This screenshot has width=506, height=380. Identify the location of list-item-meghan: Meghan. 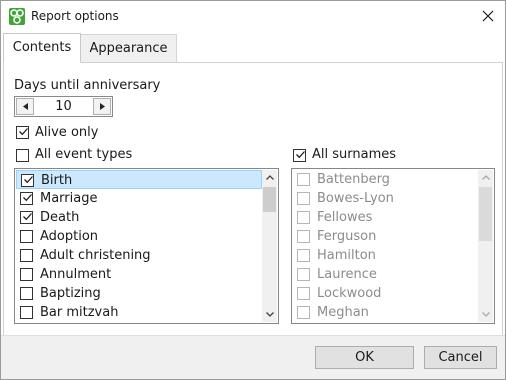
(385, 312).